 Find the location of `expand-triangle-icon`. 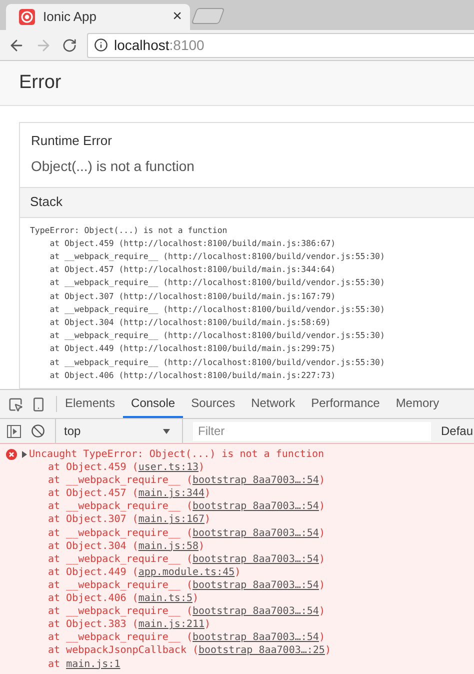

expand-triangle-icon is located at coordinates (24, 454).